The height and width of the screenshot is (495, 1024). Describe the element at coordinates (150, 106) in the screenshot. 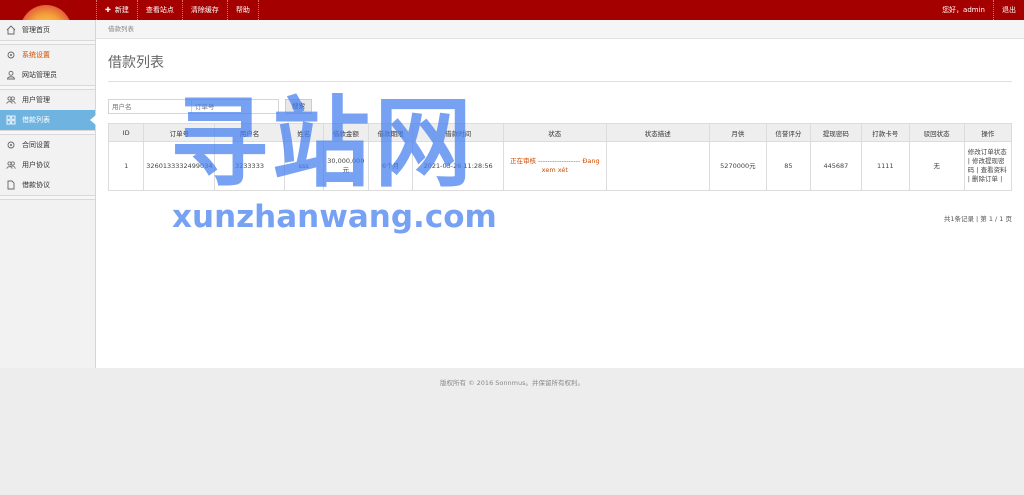

I see `username-search-input` at that location.